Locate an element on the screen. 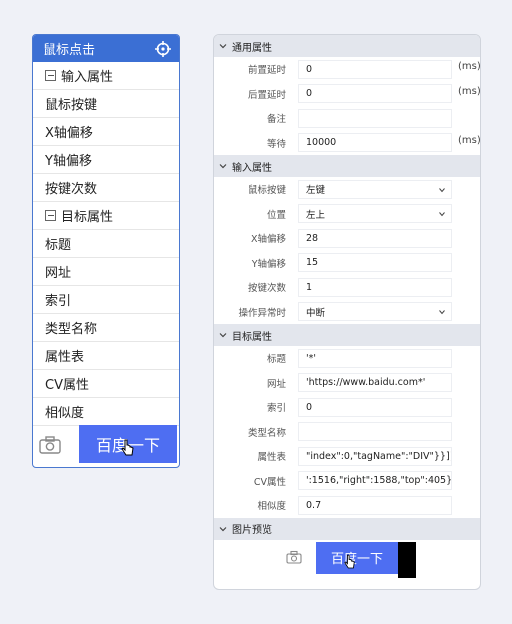 This screenshot has height=624, width=512. node-row-label: 输入属性 is located at coordinates (87, 77).